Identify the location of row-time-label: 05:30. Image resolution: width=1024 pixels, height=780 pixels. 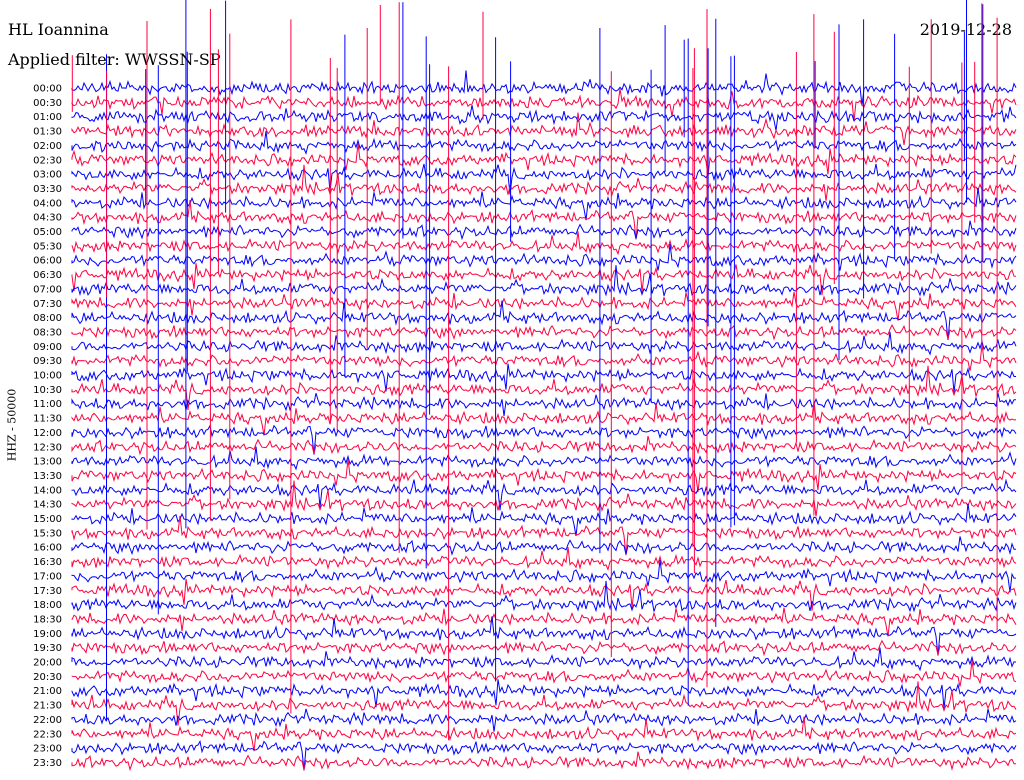
(47, 246).